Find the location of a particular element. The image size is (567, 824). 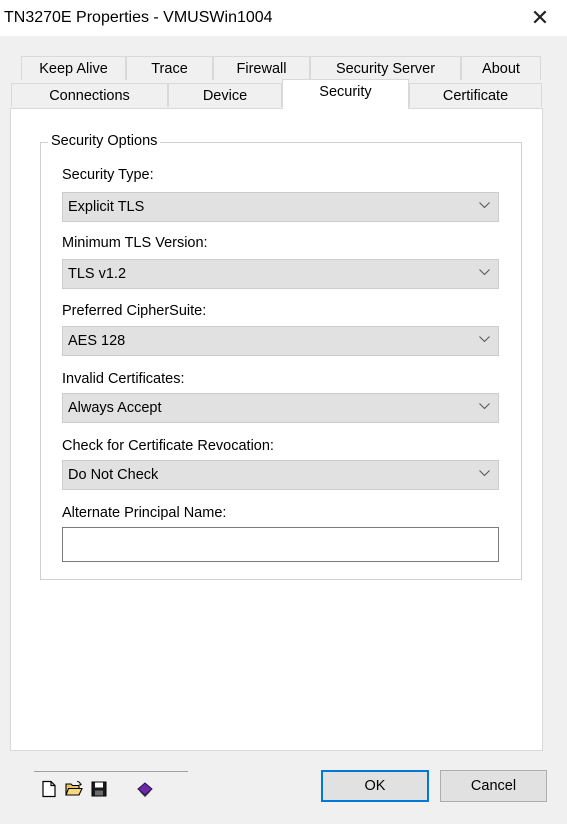

invalid-certificates-value: Always Accept is located at coordinates (115, 408).